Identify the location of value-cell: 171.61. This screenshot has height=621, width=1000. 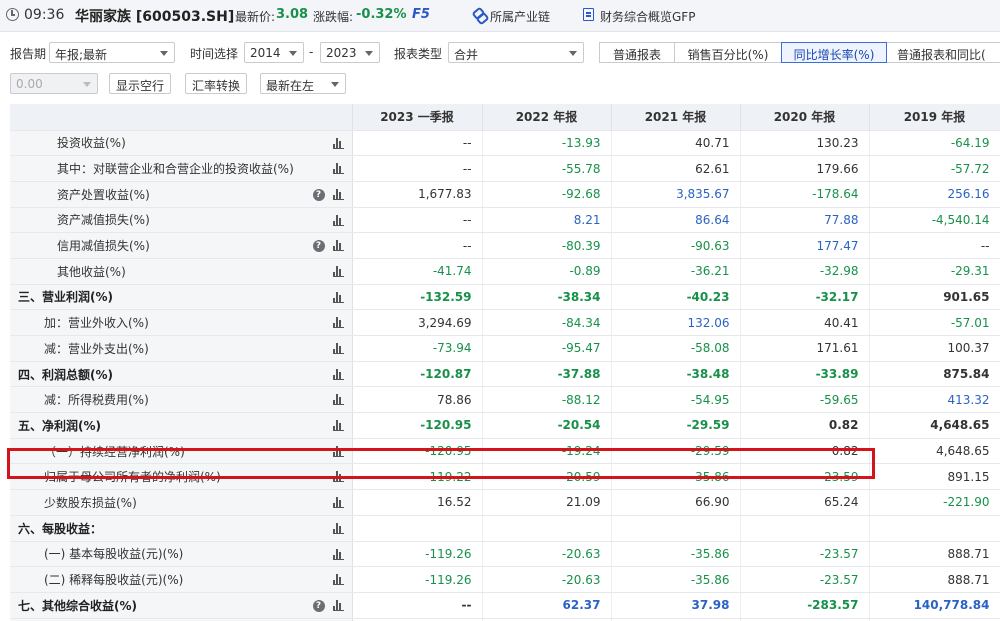
(805, 348).